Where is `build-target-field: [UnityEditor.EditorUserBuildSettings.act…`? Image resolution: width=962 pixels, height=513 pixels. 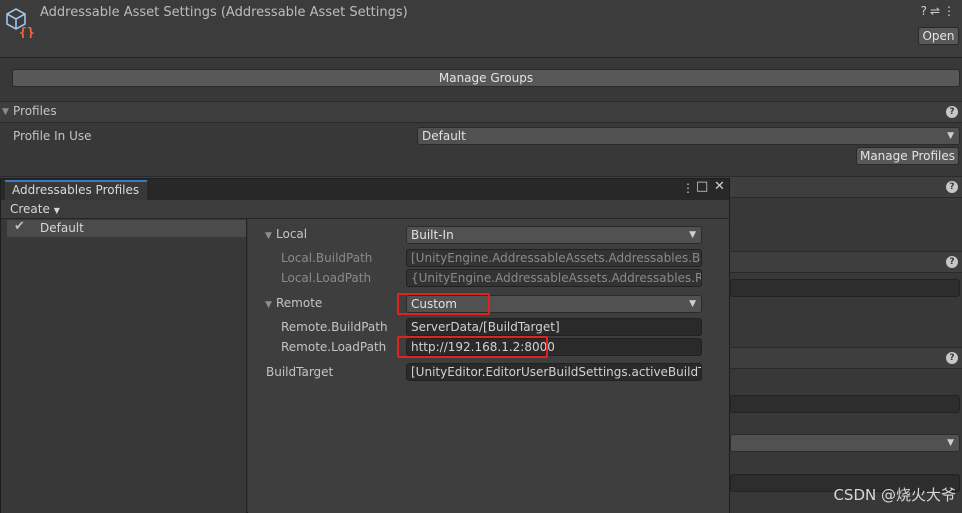
build-target-field: [UnityEditor.EditorUserBuildSettings.act… is located at coordinates (554, 372).